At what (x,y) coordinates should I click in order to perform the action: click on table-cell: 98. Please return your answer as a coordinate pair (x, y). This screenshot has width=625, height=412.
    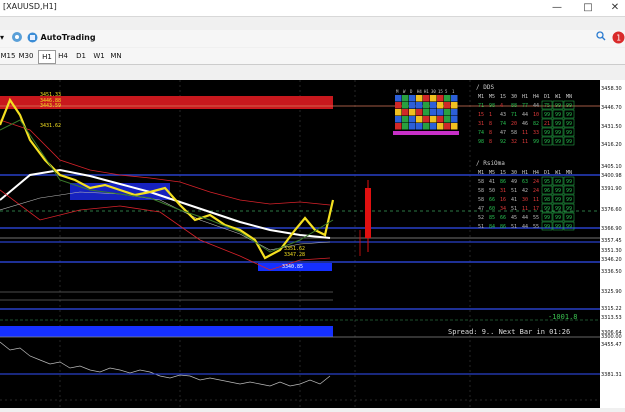
    Looking at the image, I should click on (492, 106).